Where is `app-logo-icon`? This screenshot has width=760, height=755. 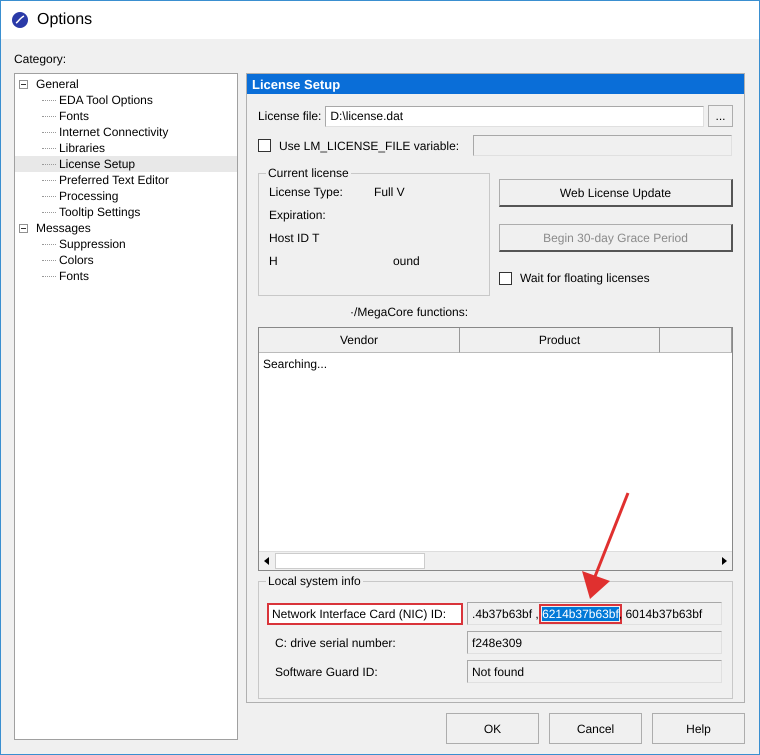
app-logo-icon is located at coordinates (20, 20).